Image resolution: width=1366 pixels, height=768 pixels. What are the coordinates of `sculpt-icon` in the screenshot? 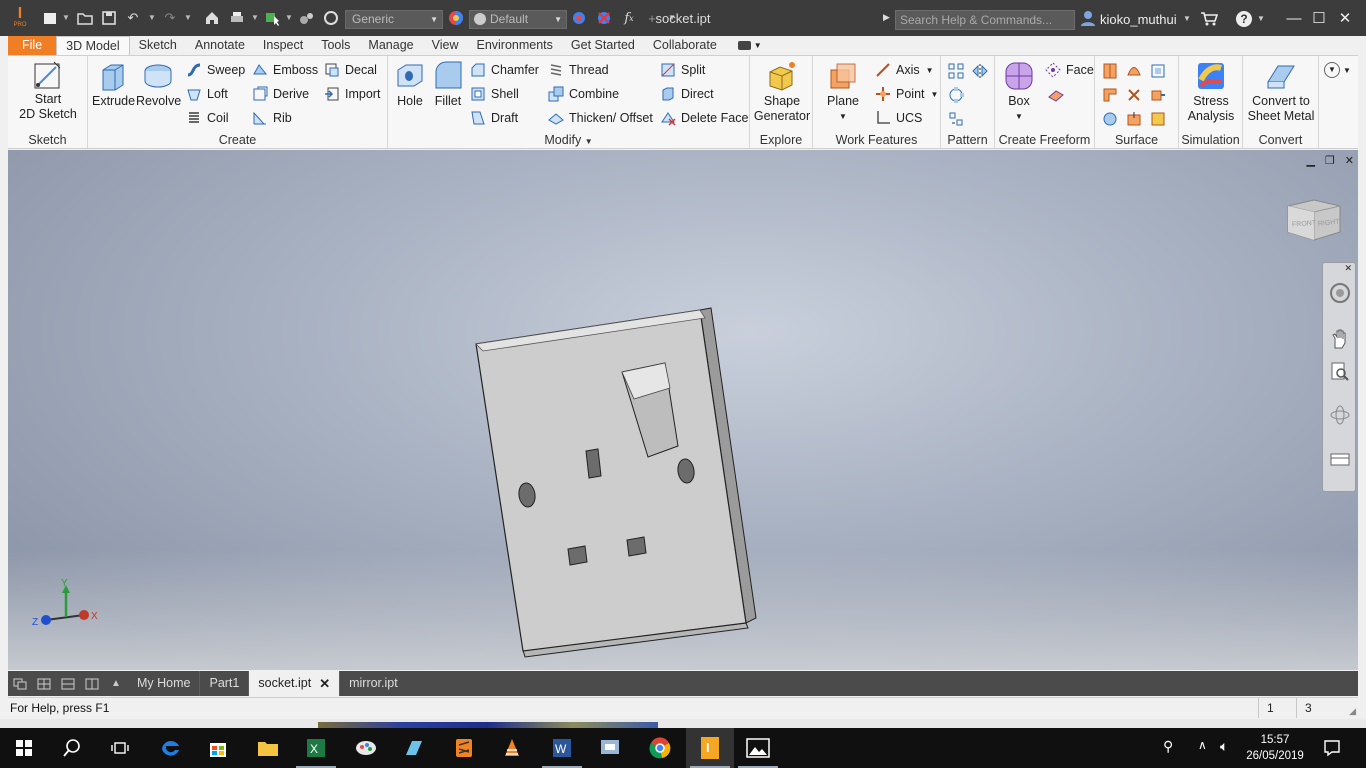 It's located at (1134, 71).